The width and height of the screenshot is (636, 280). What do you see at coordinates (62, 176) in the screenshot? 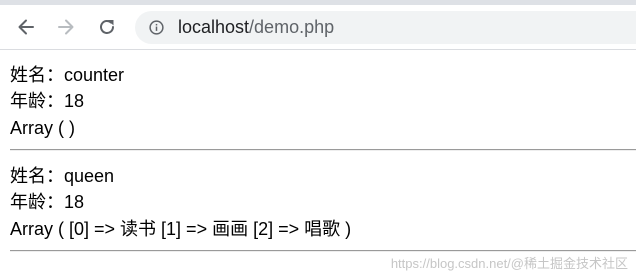
I see `record-2-name: 姓名：queen` at bounding box center [62, 176].